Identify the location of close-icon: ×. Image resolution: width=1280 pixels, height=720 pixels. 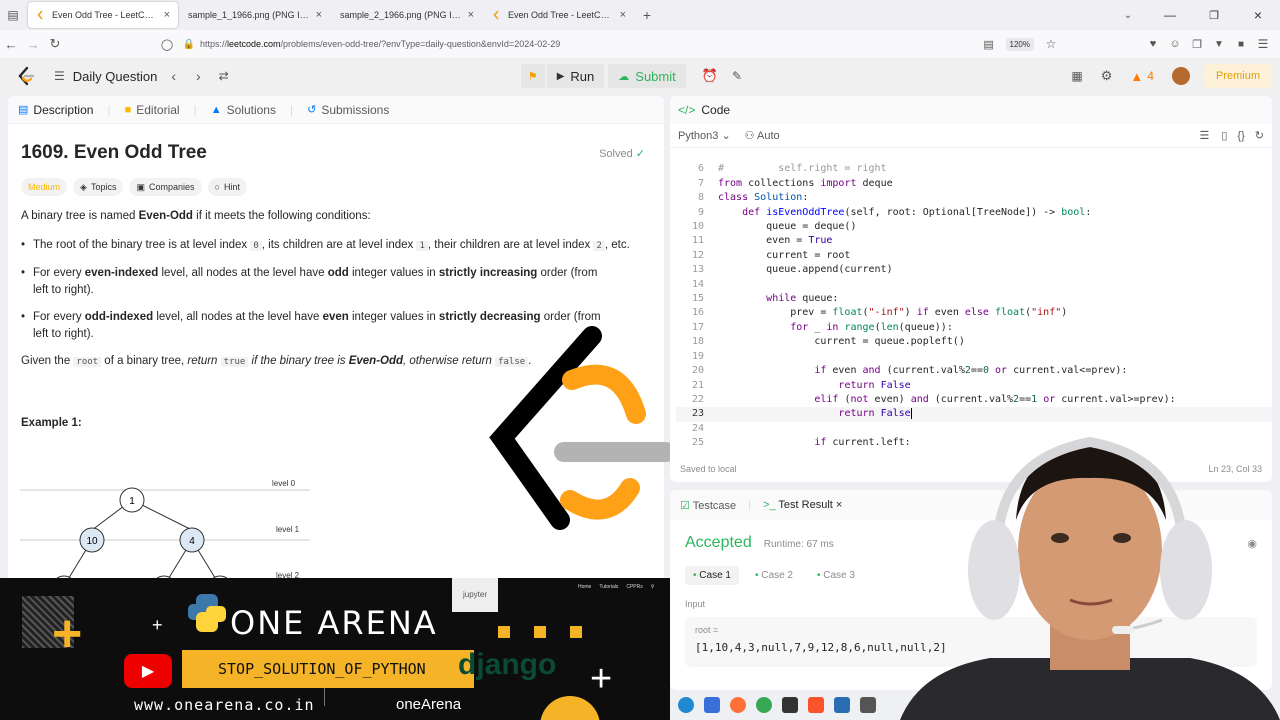
(839, 505).